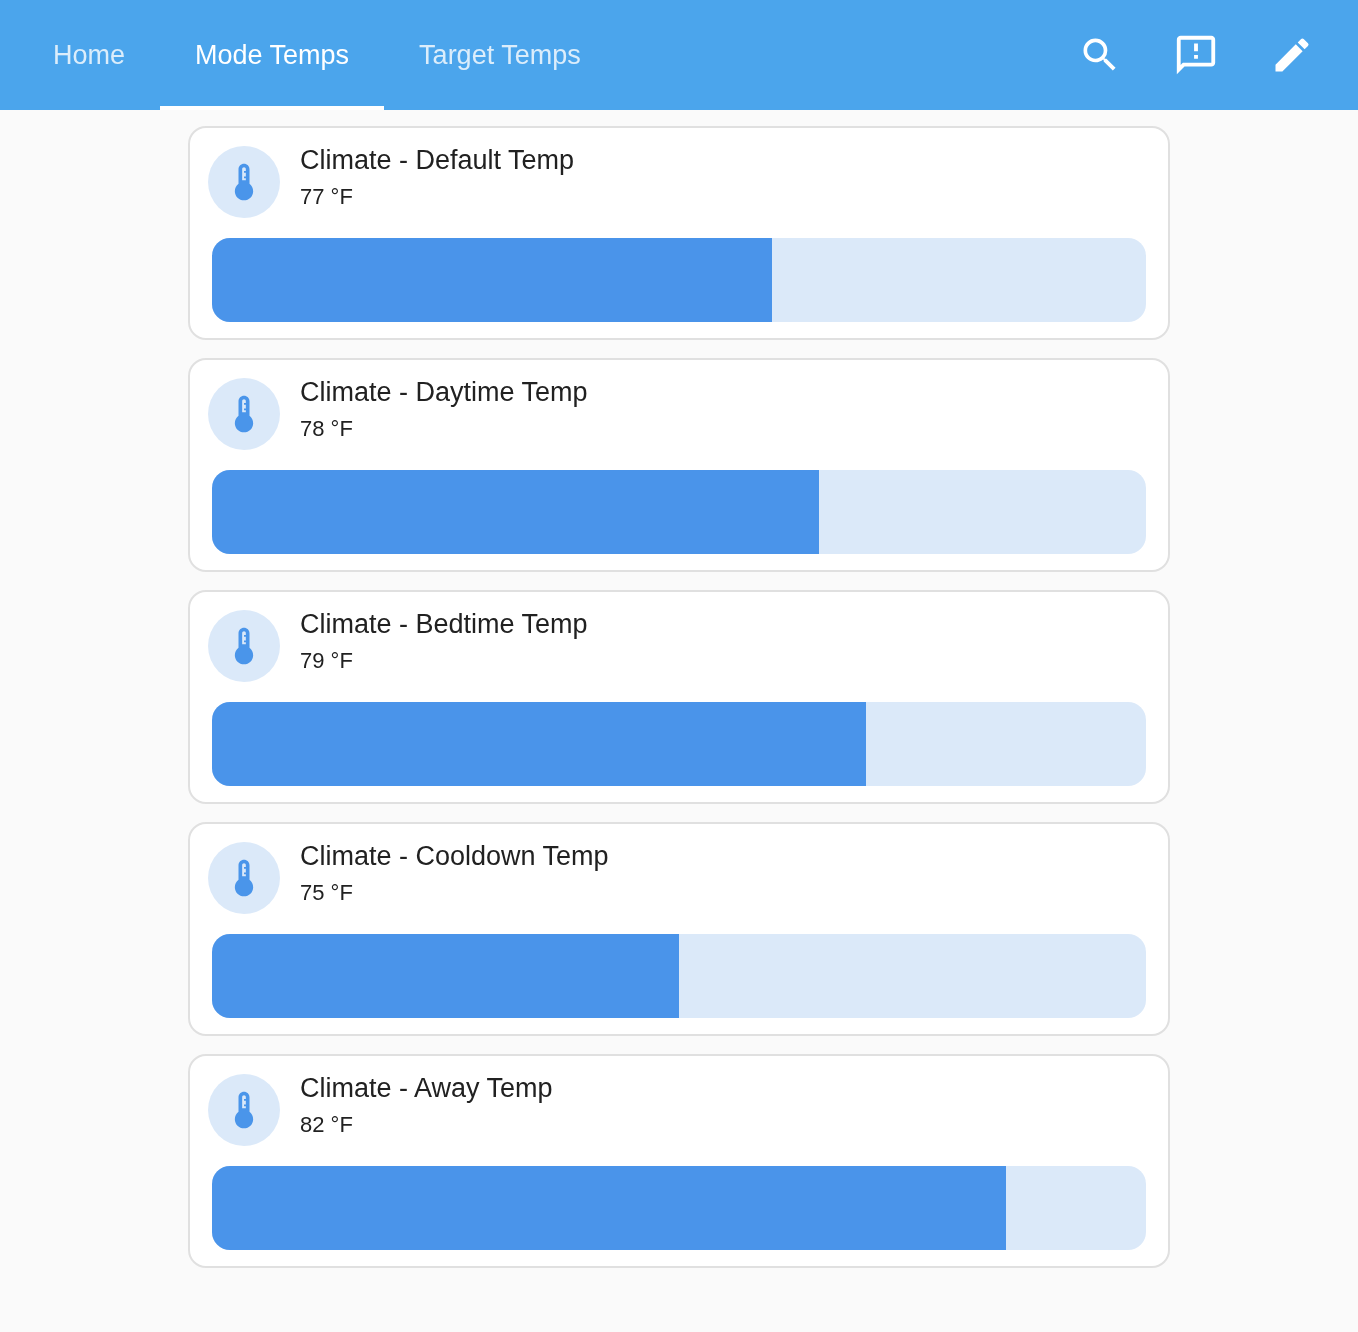 The image size is (1358, 1332). Describe the element at coordinates (437, 160) in the screenshot. I see `card-title: Climate - Default Temp` at that location.